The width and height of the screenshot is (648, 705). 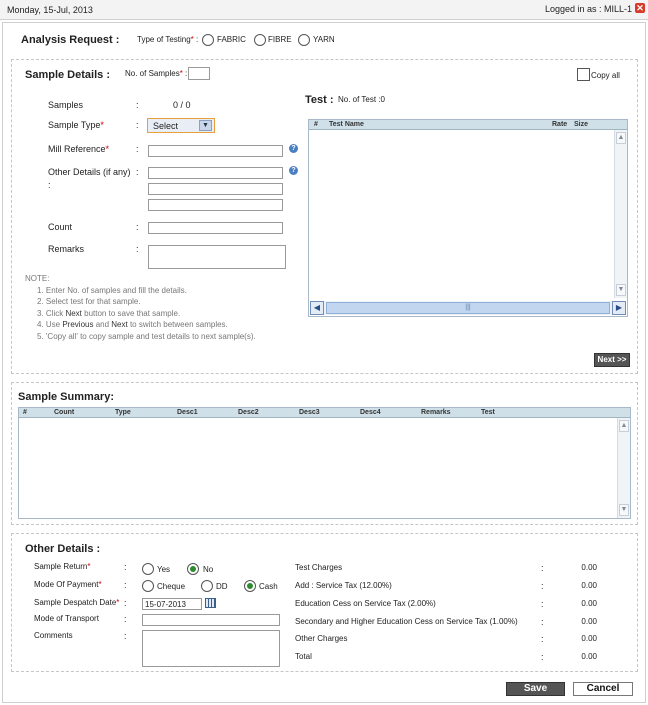 I want to click on fibre-label: FIBRE, so click(x=280, y=39).